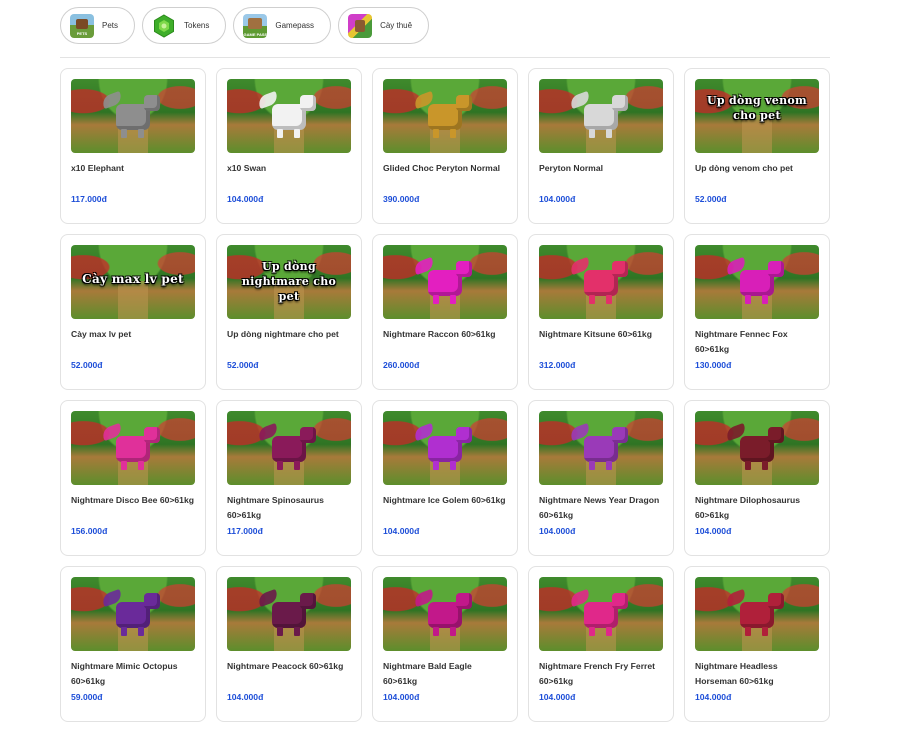  What do you see at coordinates (87, 697) in the screenshot?
I see `product-price: 59.000đ` at bounding box center [87, 697].